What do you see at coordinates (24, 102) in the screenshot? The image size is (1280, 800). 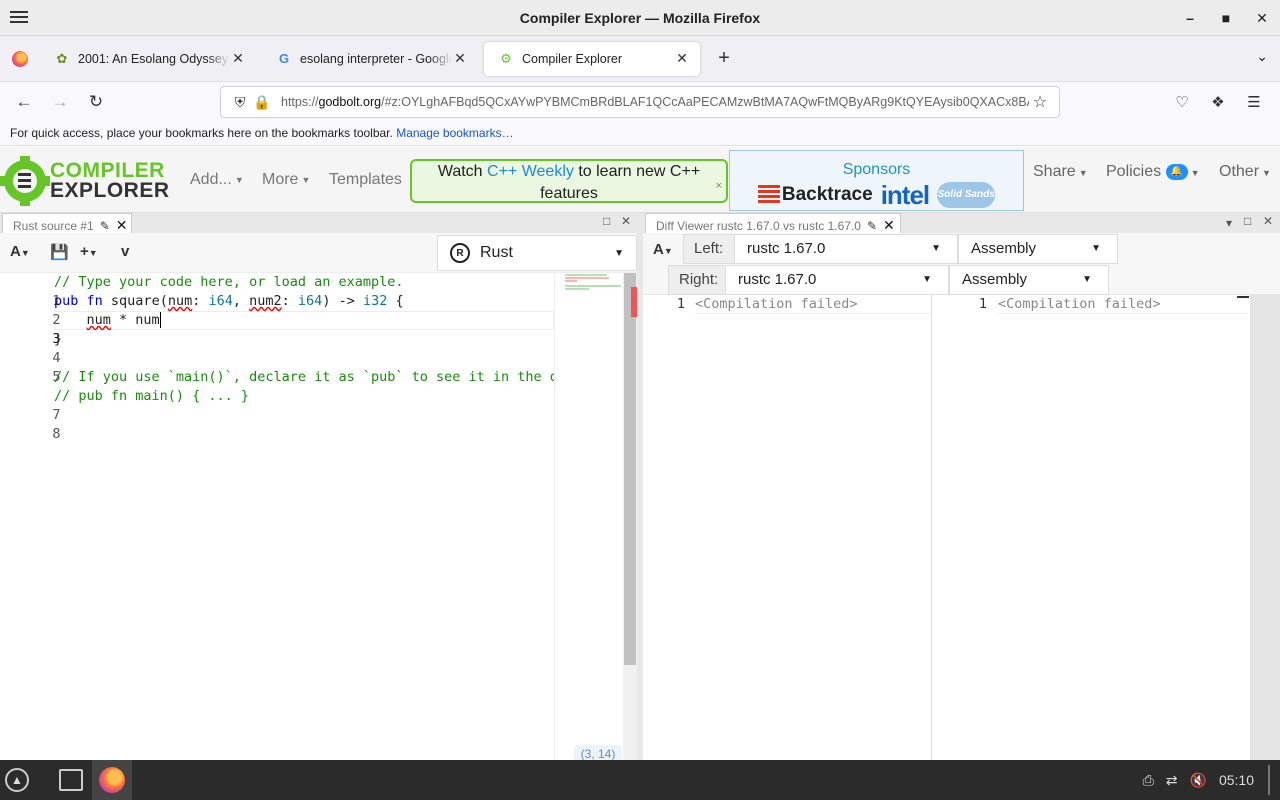 I see `back-icon: ←` at bounding box center [24, 102].